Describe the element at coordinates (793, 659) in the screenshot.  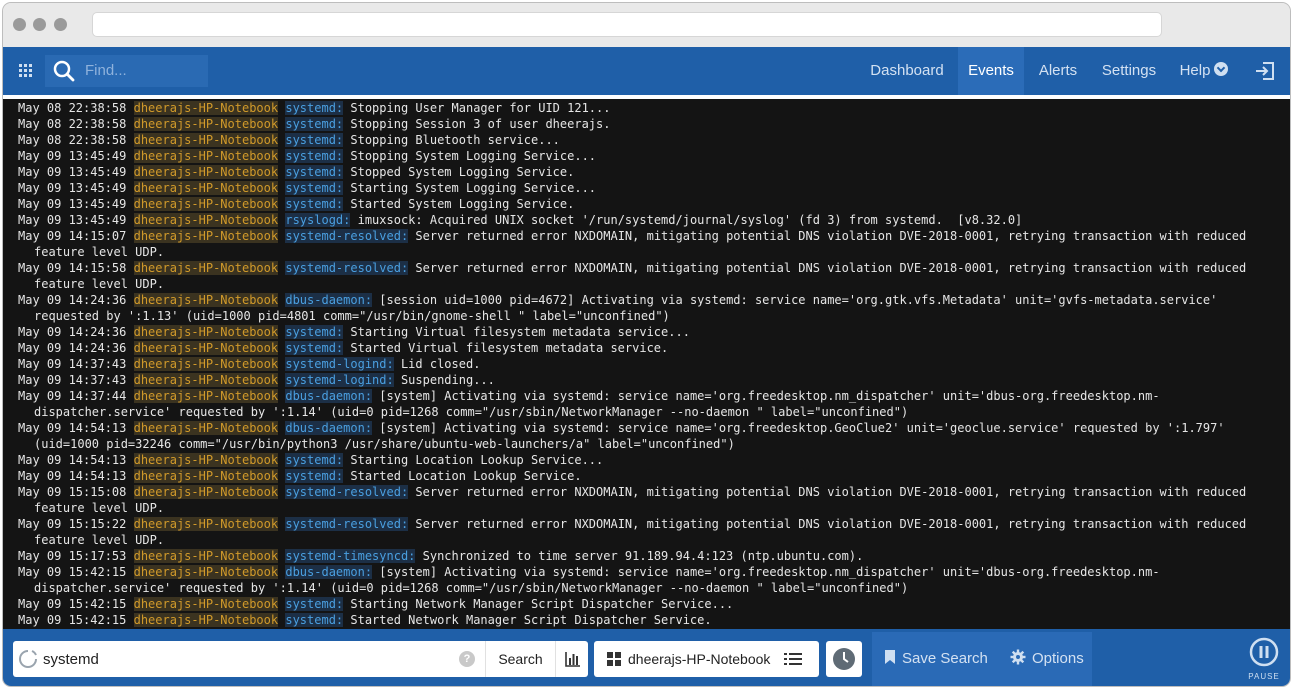
I see `list-icon` at that location.